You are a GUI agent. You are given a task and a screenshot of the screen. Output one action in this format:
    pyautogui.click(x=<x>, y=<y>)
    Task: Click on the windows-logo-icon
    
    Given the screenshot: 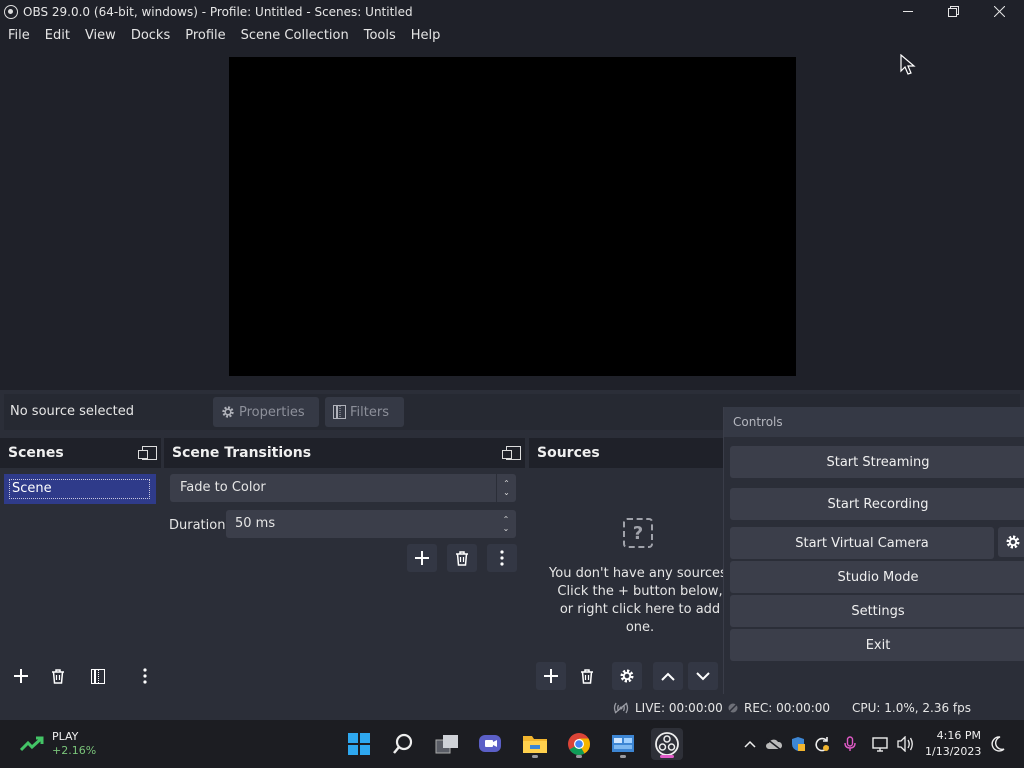 What is the action you would take?
    pyautogui.click(x=359, y=744)
    